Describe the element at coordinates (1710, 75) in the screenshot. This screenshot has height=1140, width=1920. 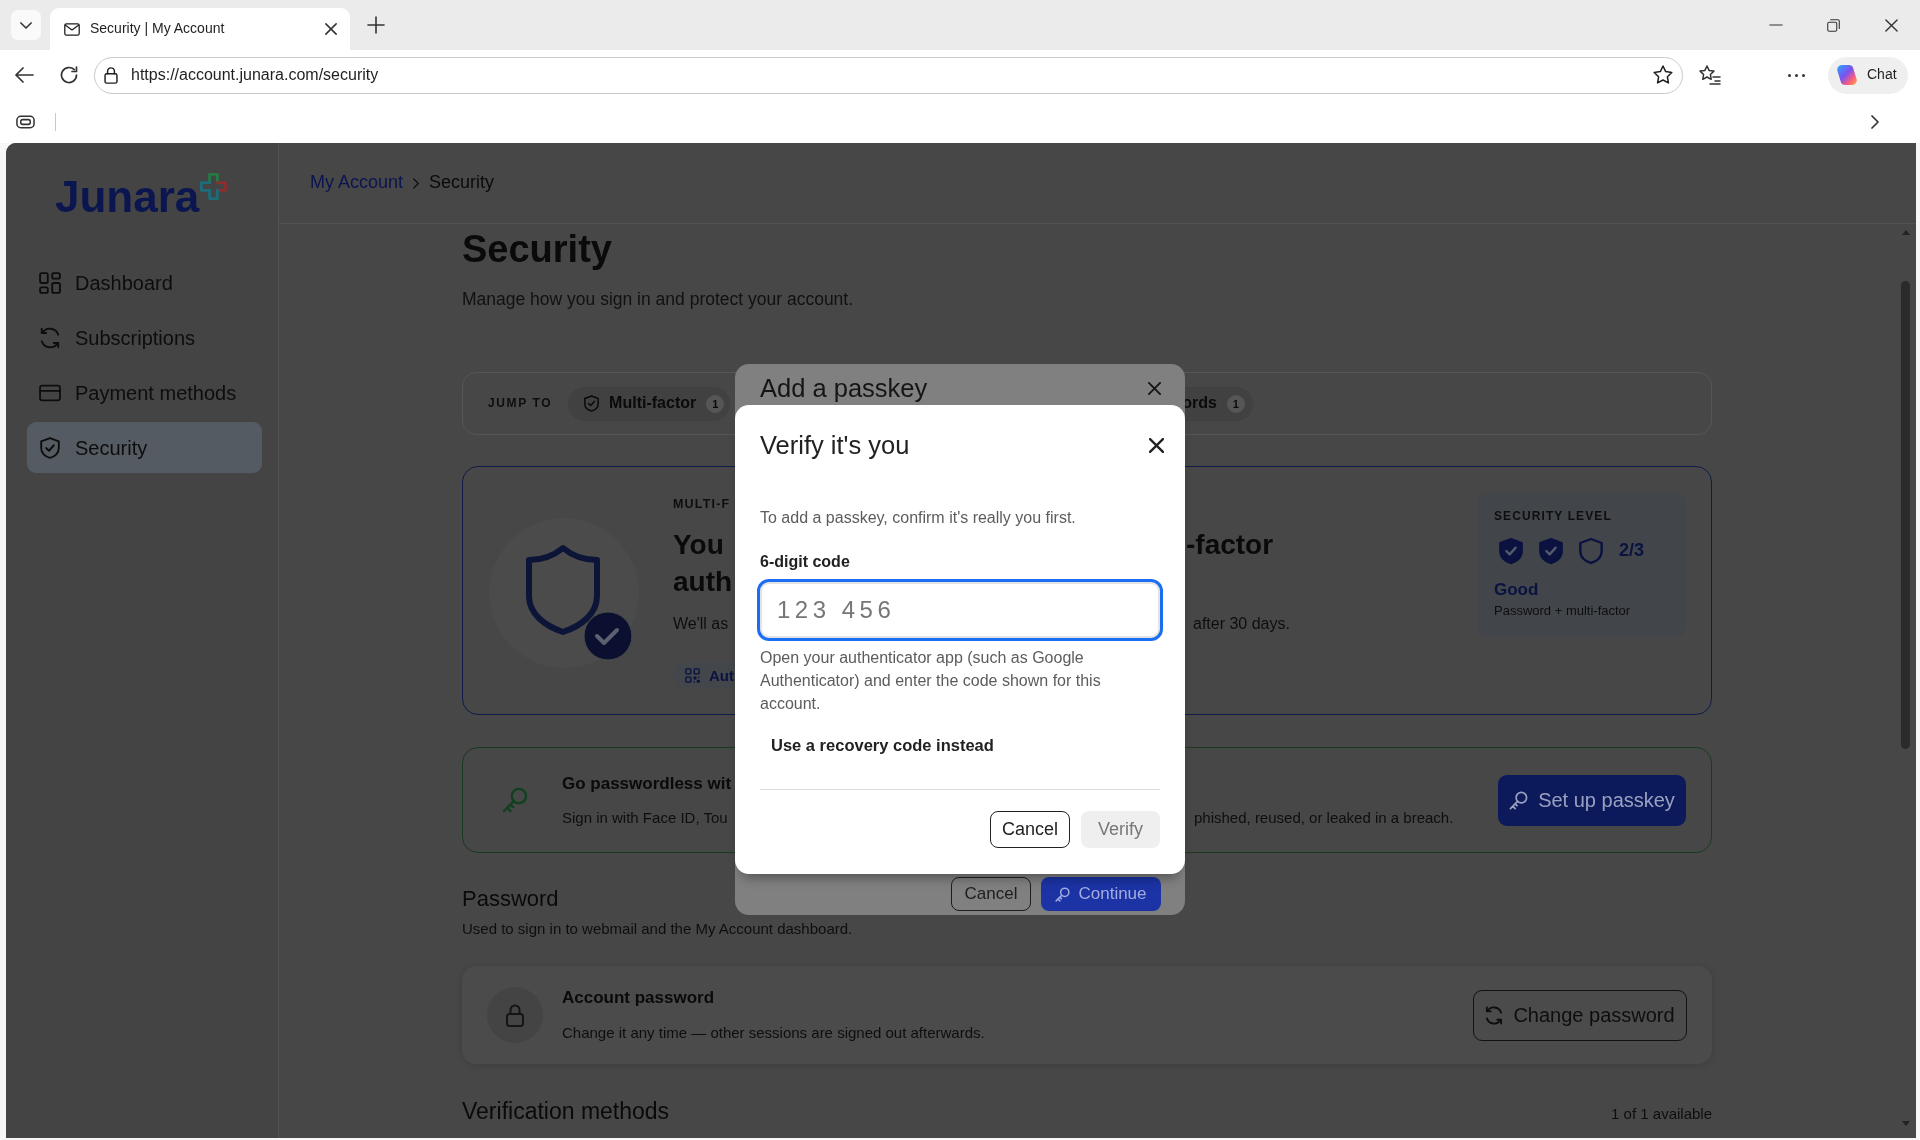
I see `favorites-icon` at that location.